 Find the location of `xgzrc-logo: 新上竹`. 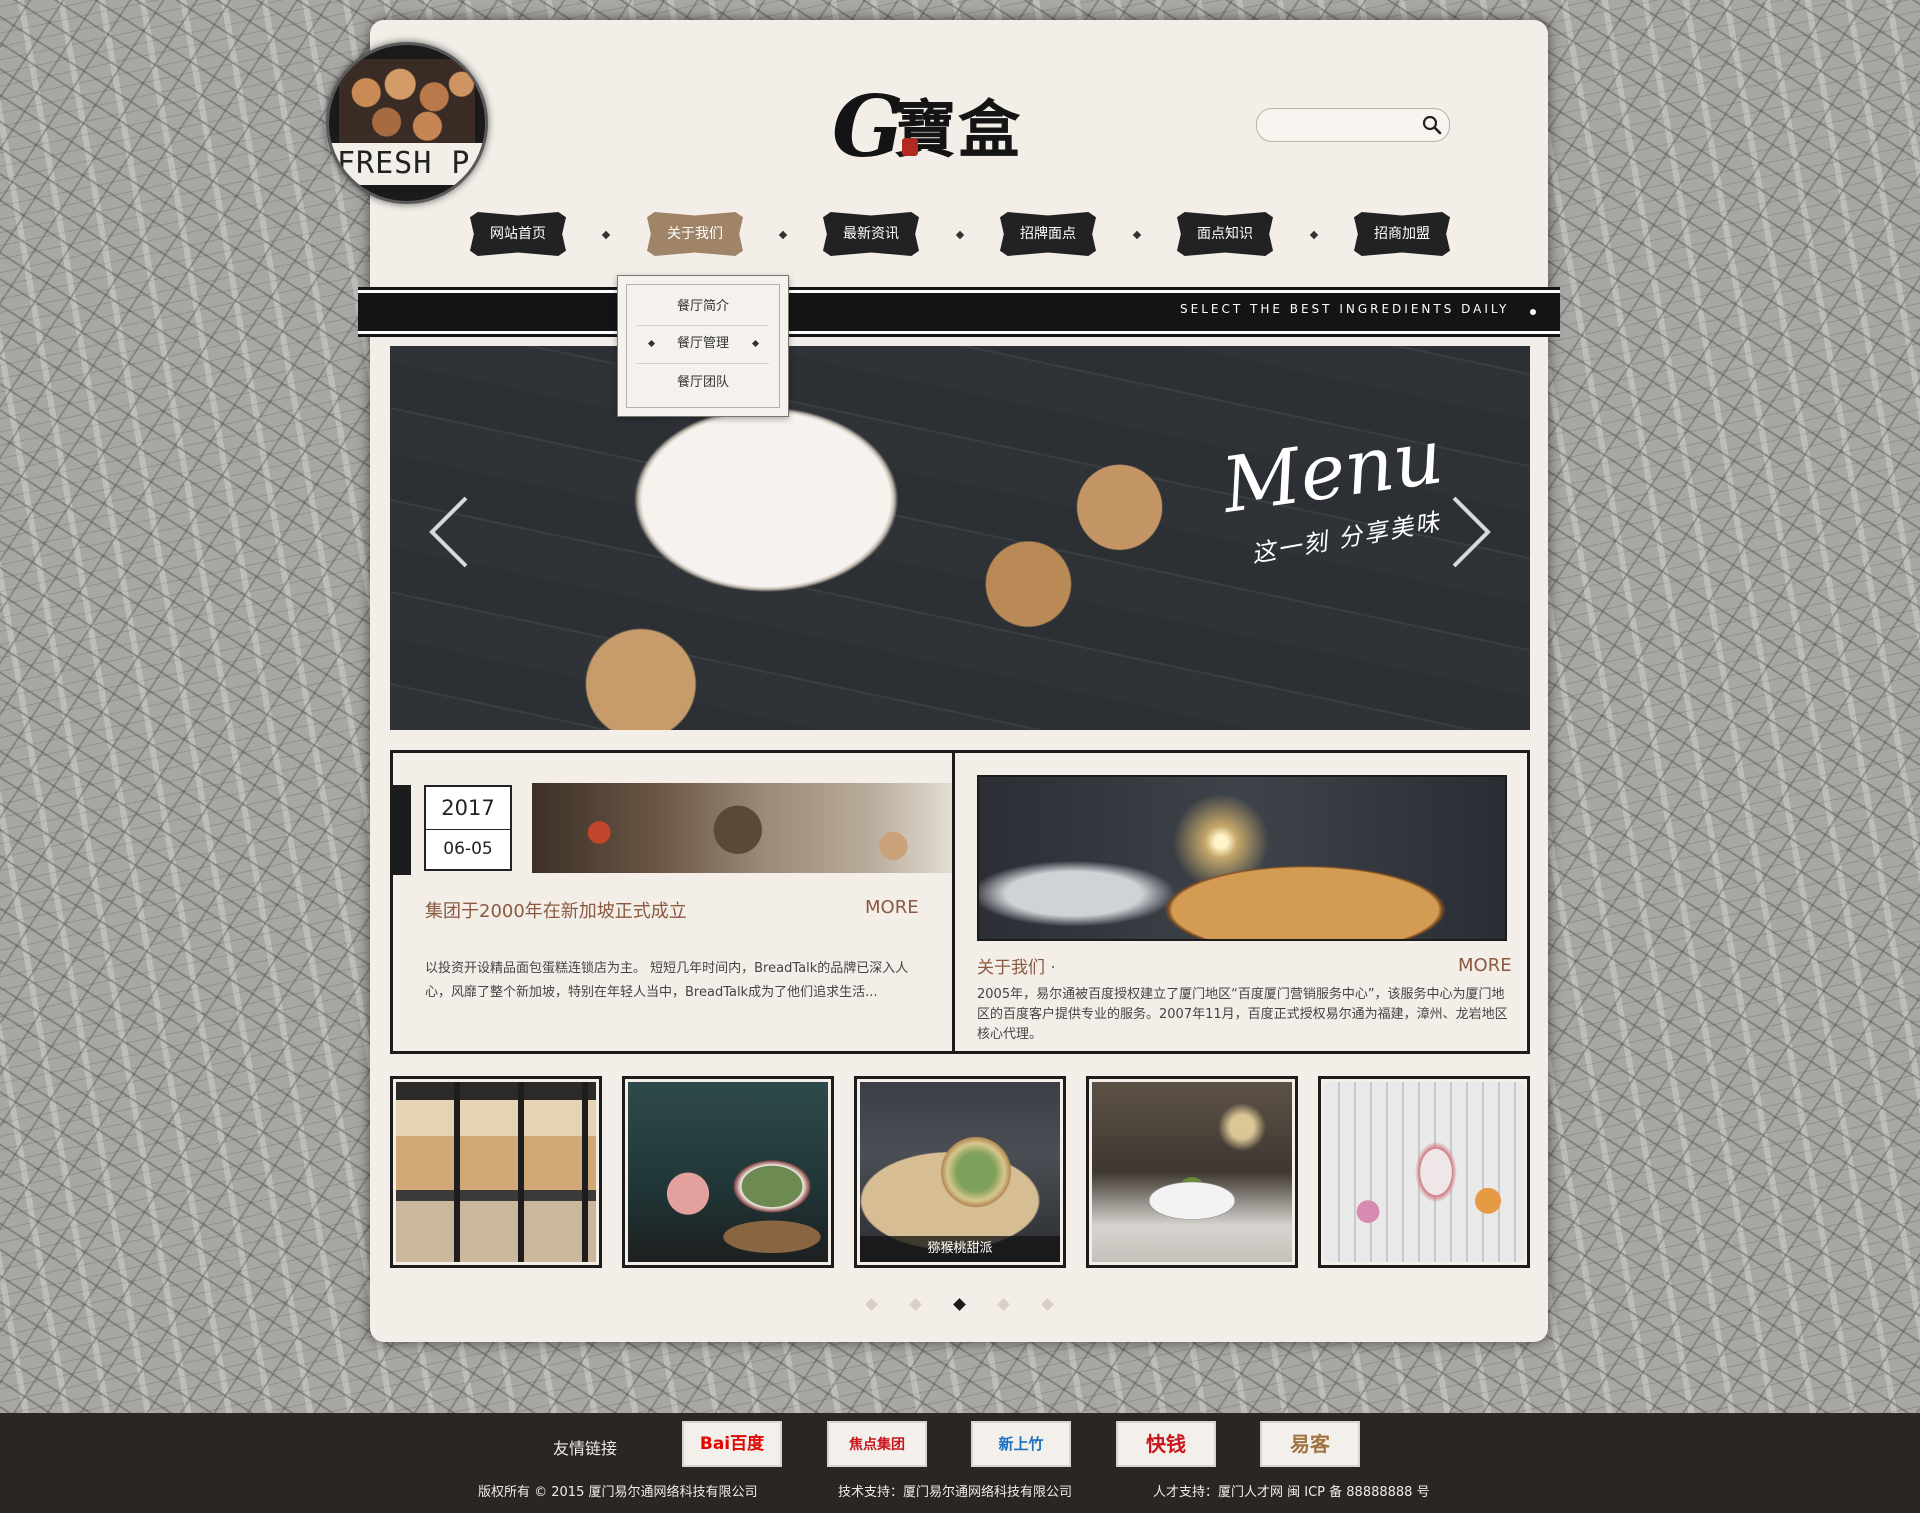

xgzrc-logo: 新上竹 is located at coordinates (1021, 1444).